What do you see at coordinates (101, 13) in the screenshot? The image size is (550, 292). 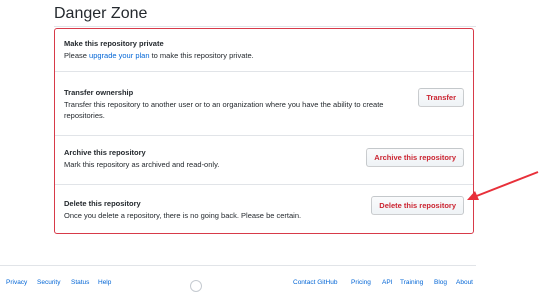 I see `page-title: Danger Zone` at bounding box center [101, 13].